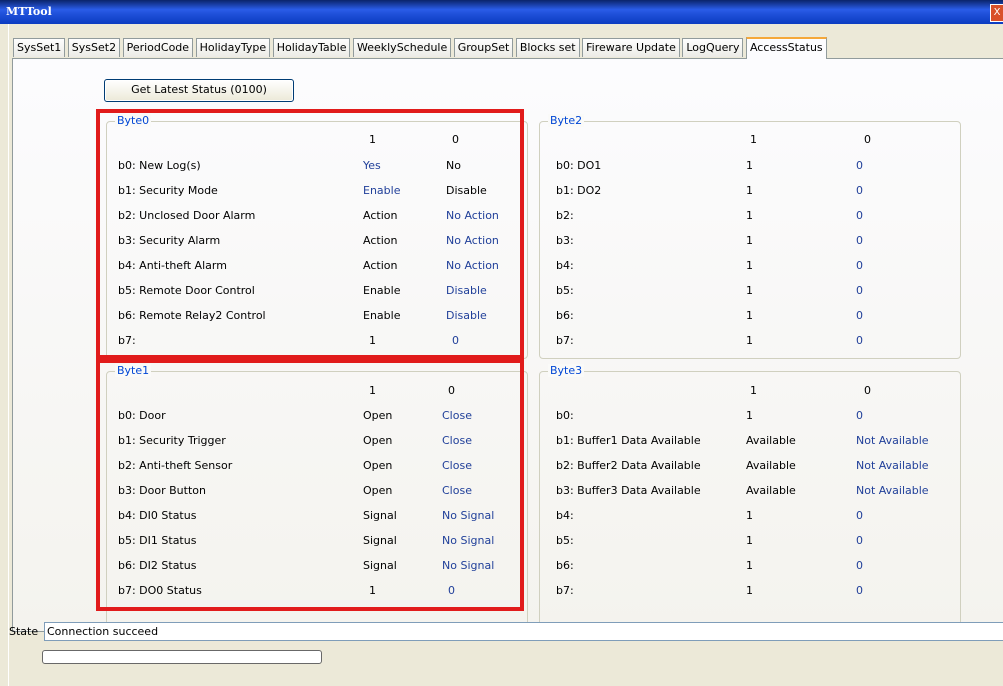 The width and height of the screenshot is (1003, 686). Describe the element at coordinates (628, 440) in the screenshot. I see `row-label: b1: Buffer1 Data Available` at that location.